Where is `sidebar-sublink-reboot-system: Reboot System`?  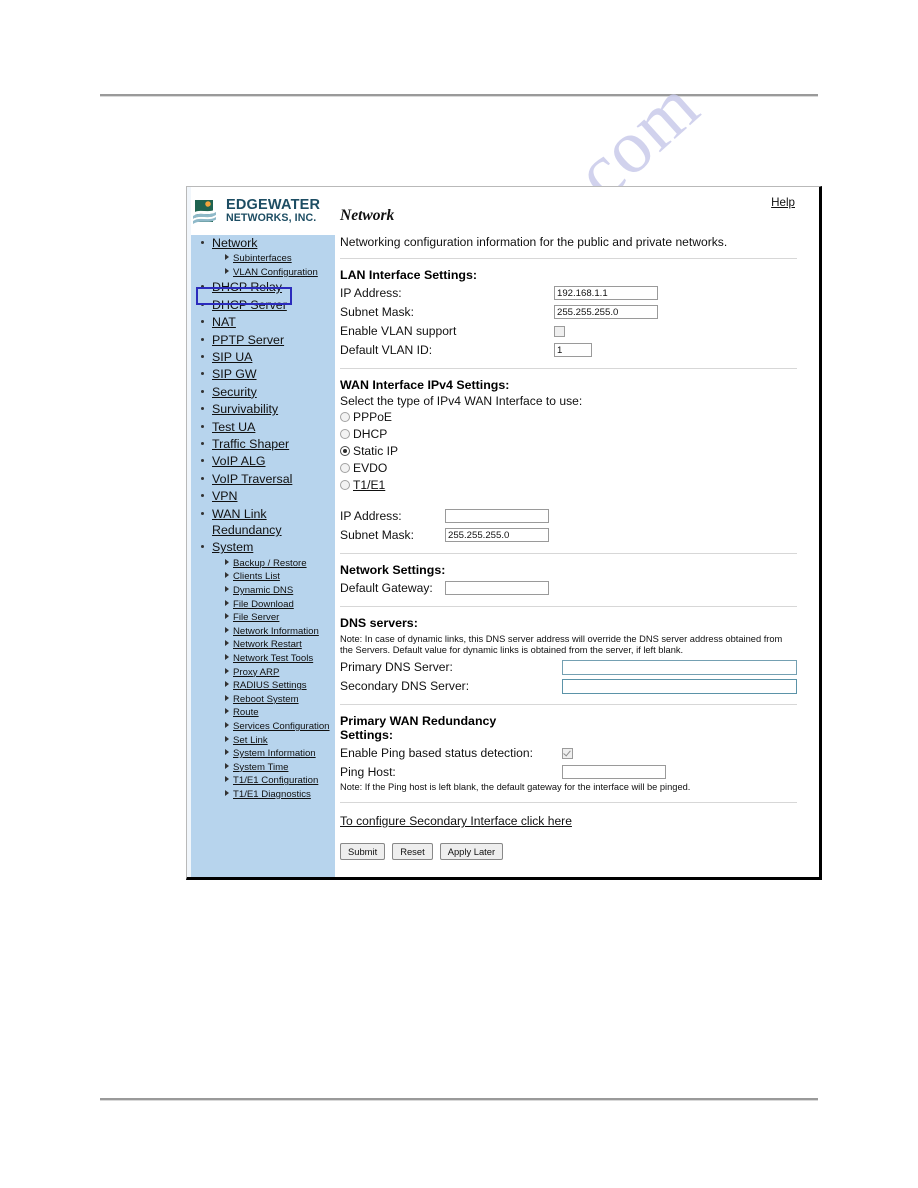 sidebar-sublink-reboot-system: Reboot System is located at coordinates (266, 700).